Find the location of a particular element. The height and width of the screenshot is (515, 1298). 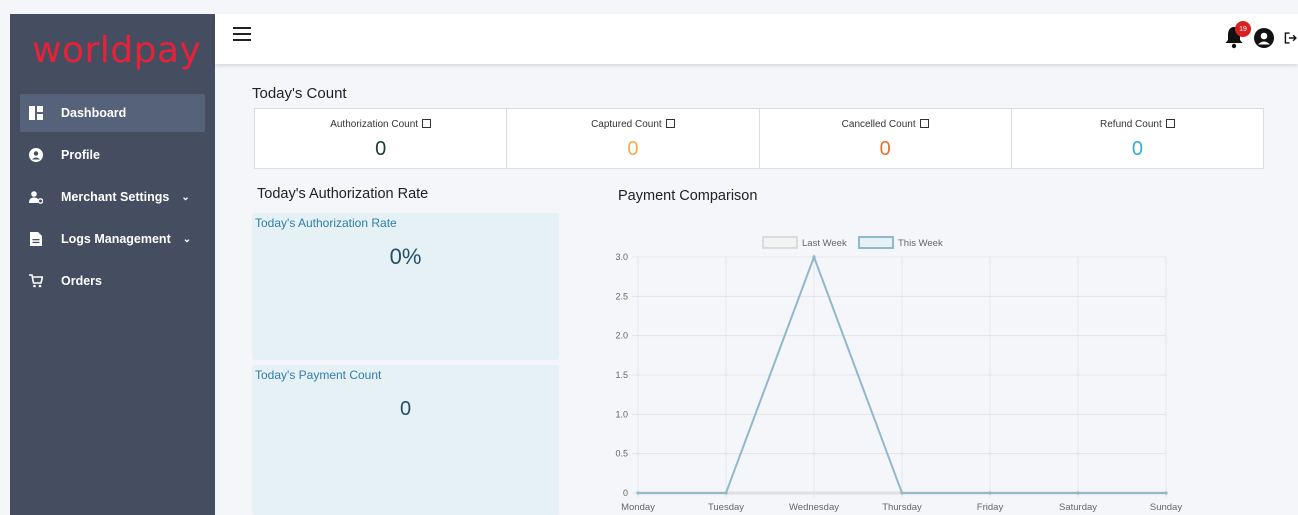

sidebar-item-label: Merchant Settings is located at coordinates (115, 197).